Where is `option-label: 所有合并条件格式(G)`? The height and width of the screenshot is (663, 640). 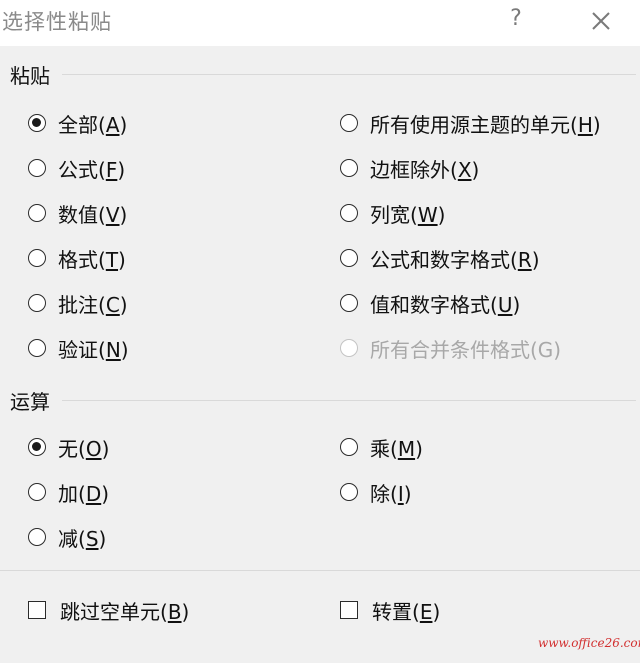
option-label: 所有合并条件格式(G) is located at coordinates (466, 349).